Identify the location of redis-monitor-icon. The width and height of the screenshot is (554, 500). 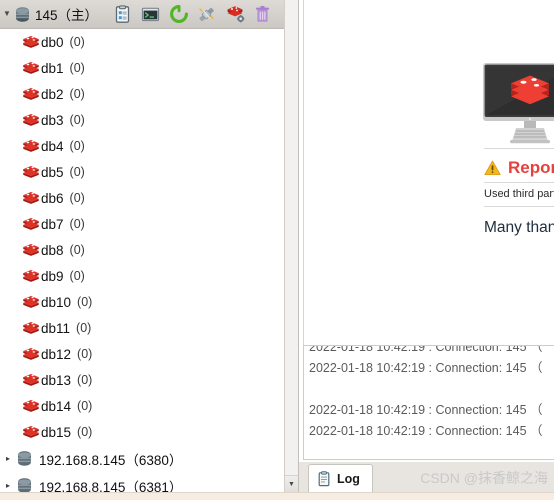
(518, 104).